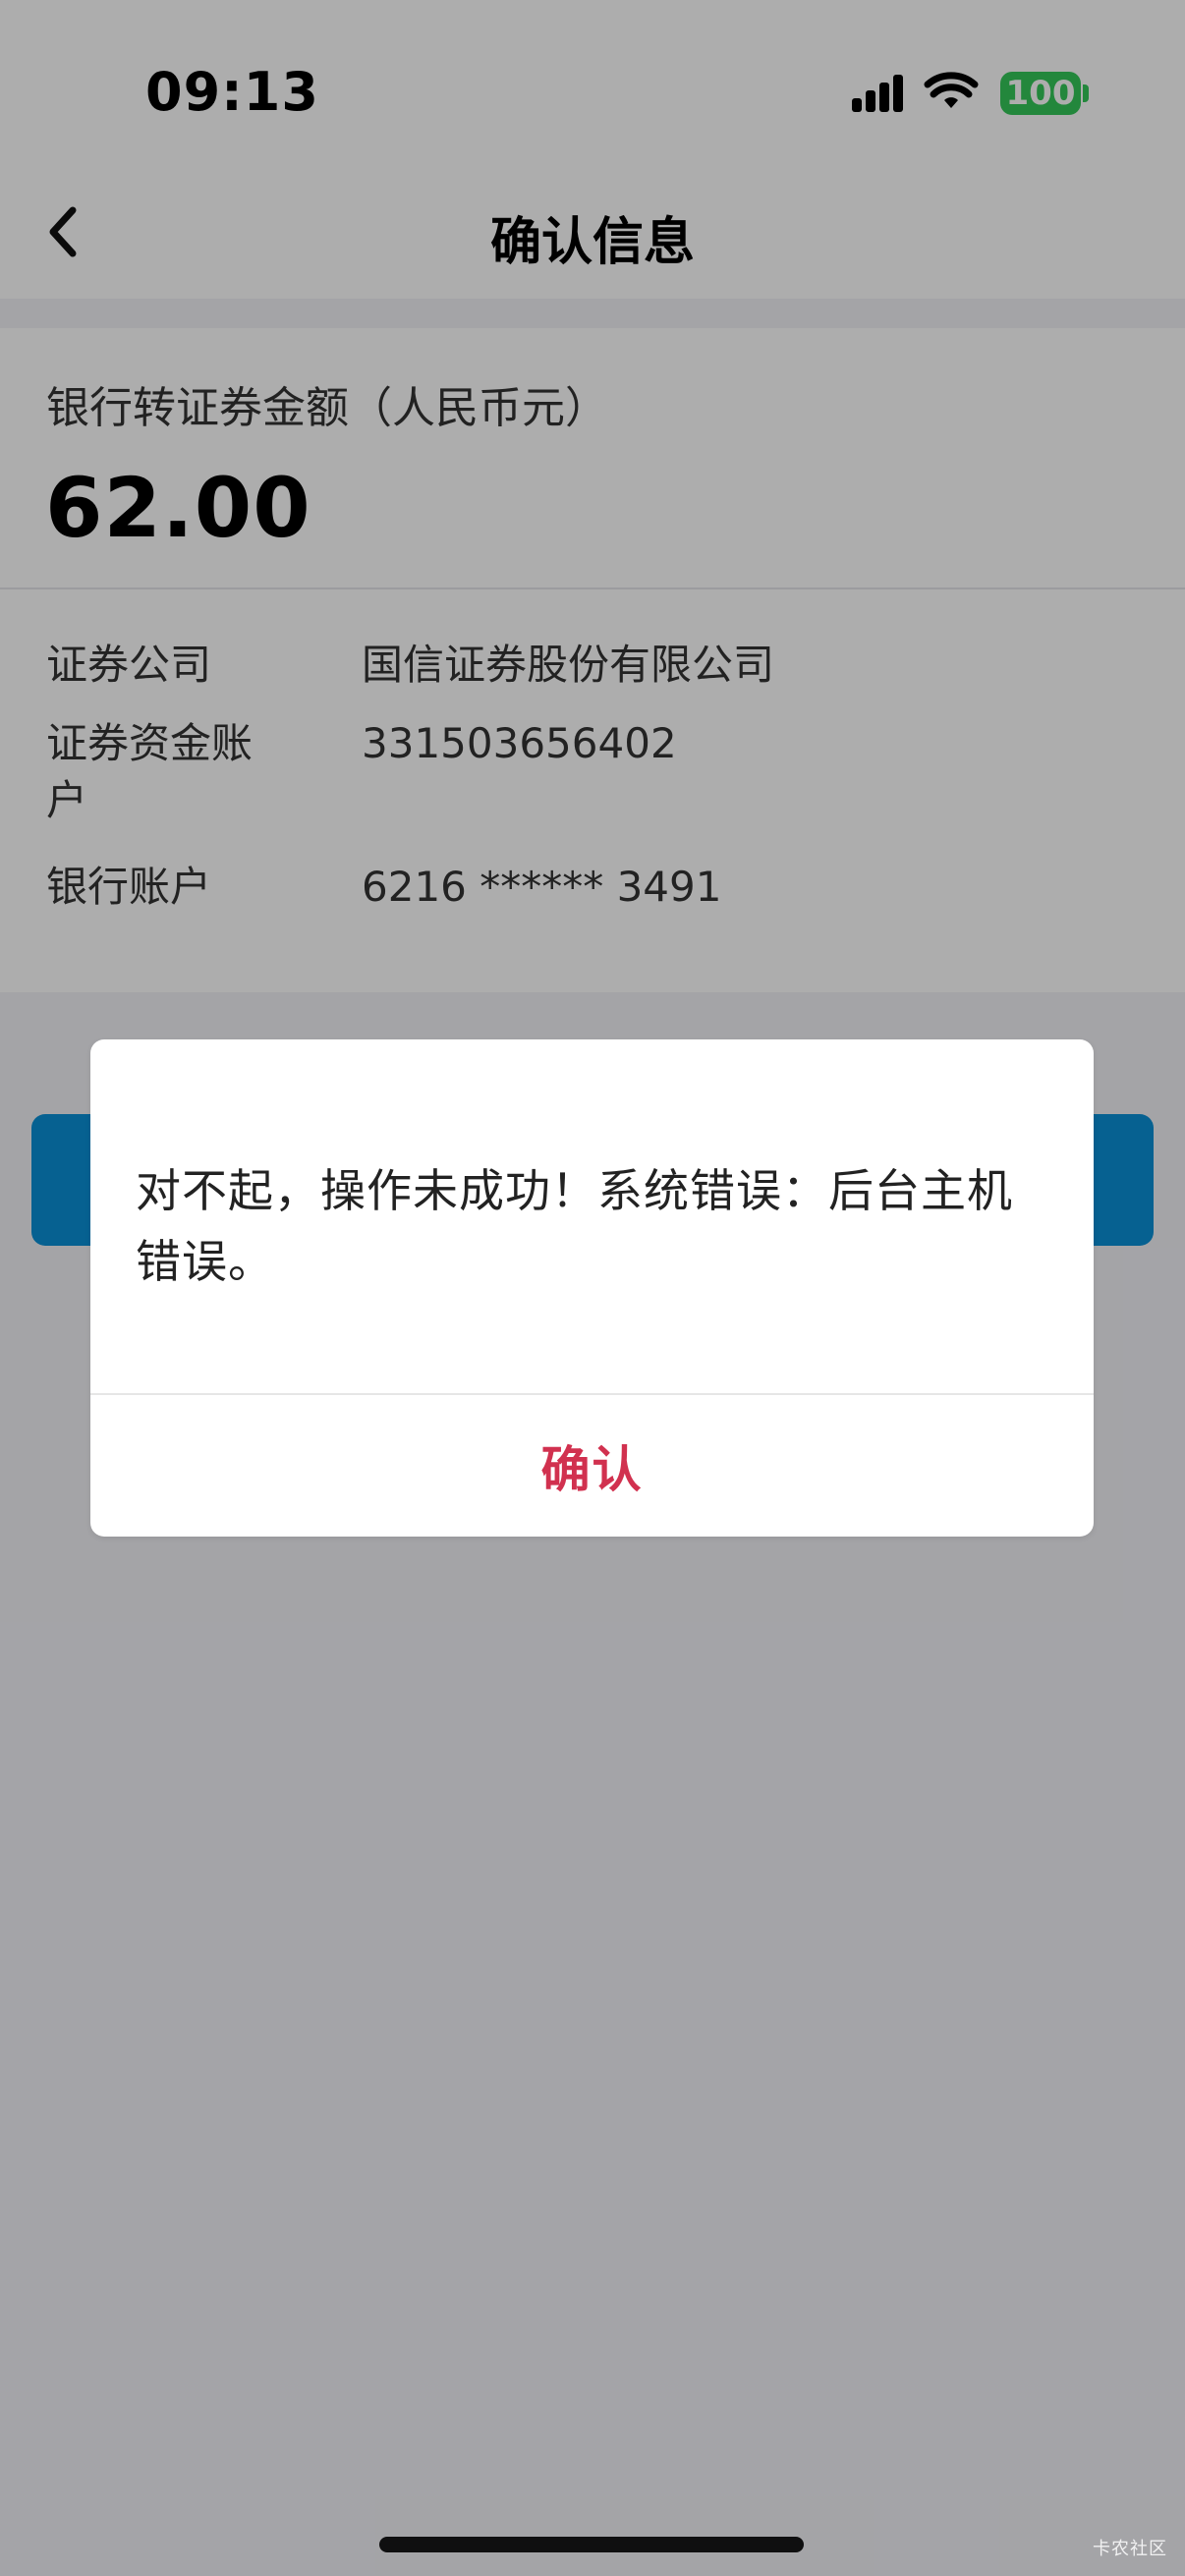  Describe the element at coordinates (1130, 2549) in the screenshot. I see `watermark-text: 卡农社区` at that location.